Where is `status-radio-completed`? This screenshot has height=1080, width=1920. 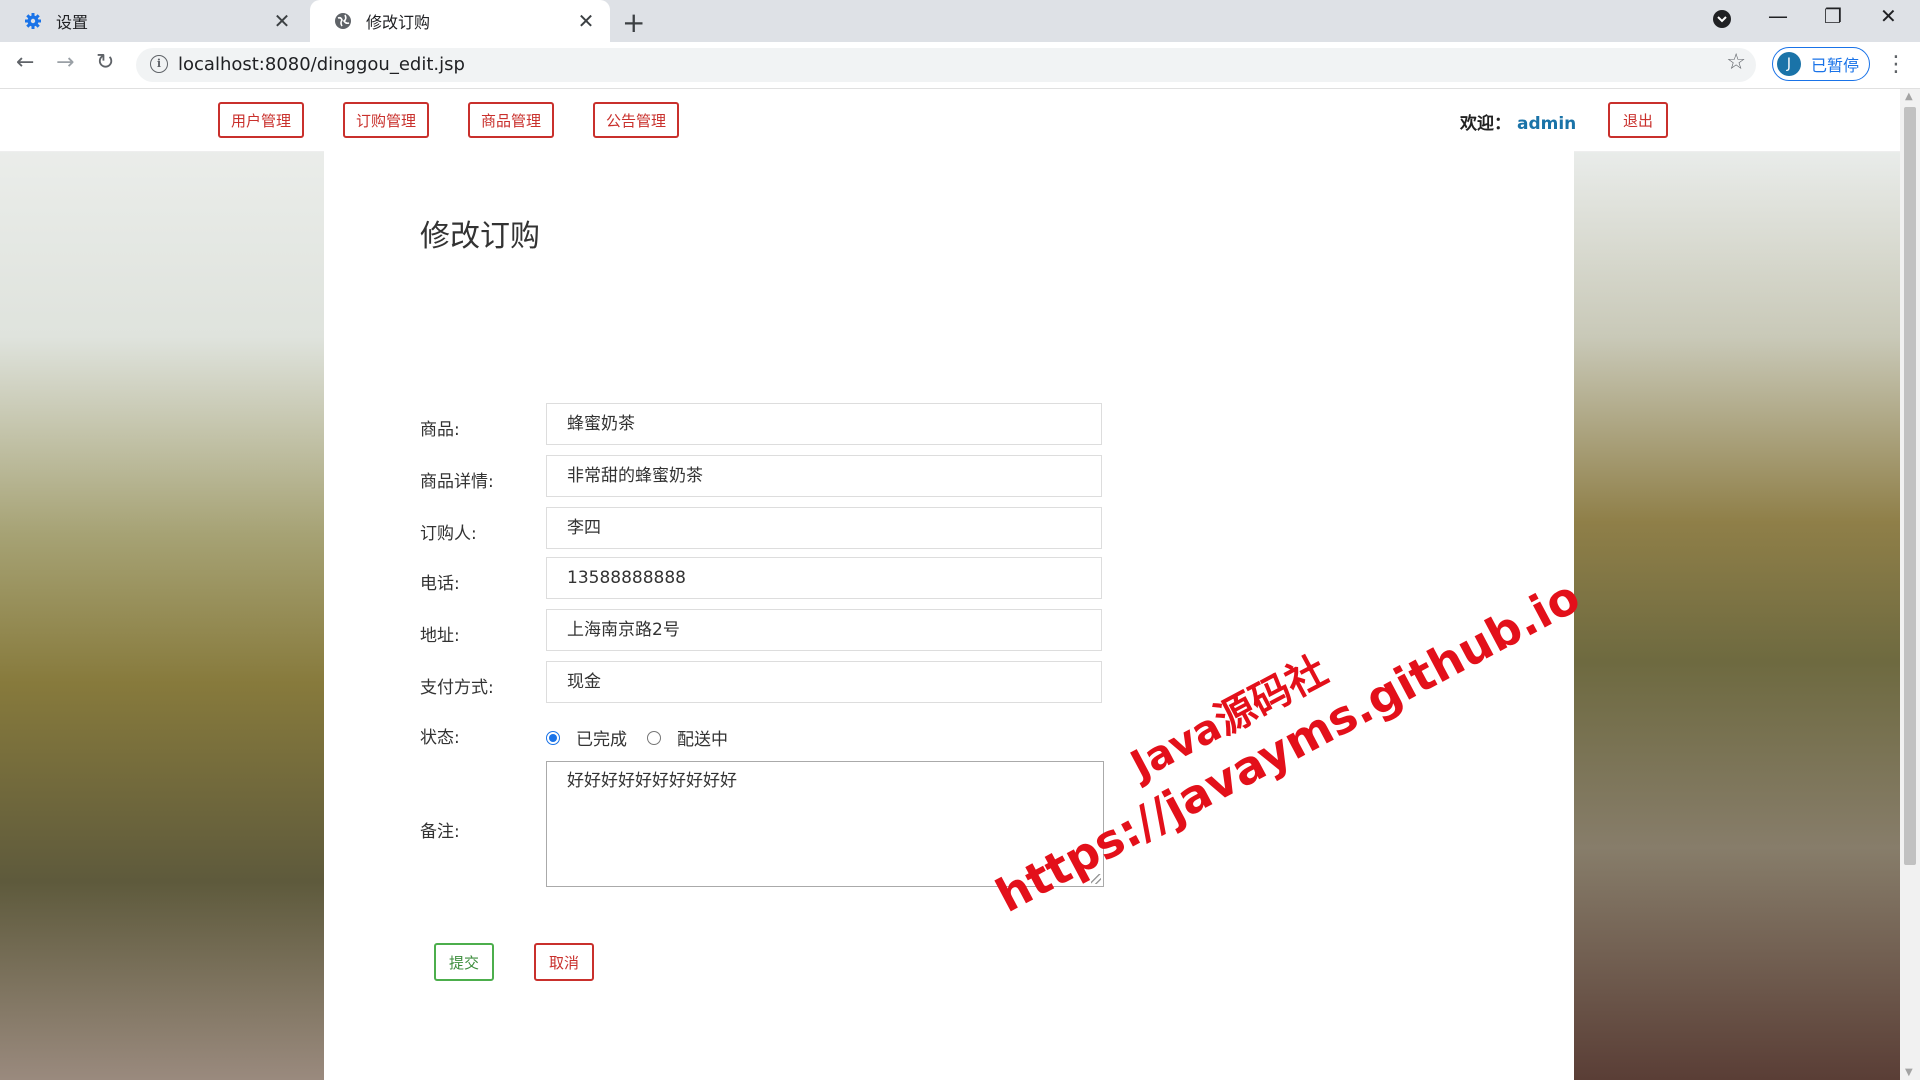
status-radio-completed is located at coordinates (553, 737).